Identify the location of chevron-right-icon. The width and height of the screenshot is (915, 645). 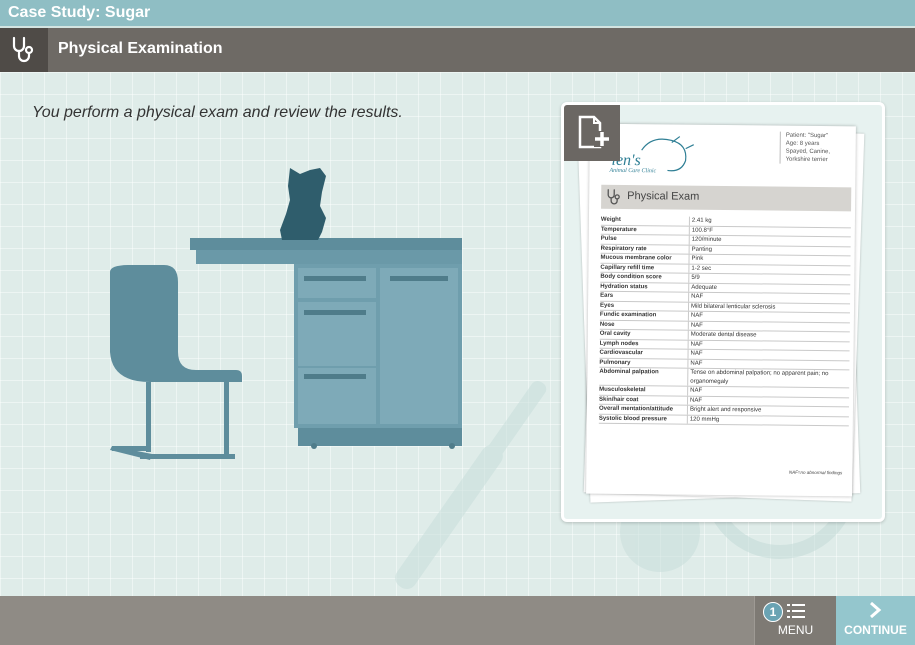
(876, 610).